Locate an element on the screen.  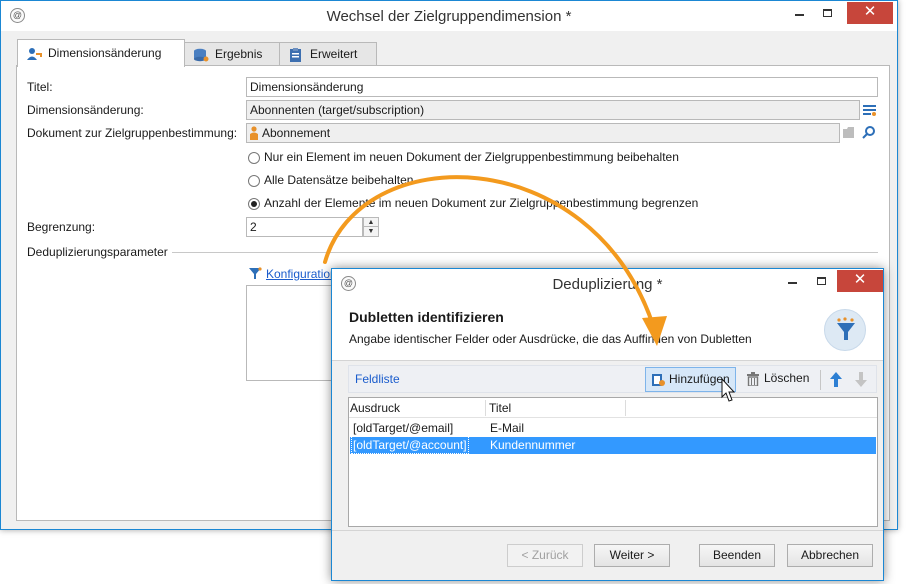
stepper-up-icon: ▲ is located at coordinates (371, 222).